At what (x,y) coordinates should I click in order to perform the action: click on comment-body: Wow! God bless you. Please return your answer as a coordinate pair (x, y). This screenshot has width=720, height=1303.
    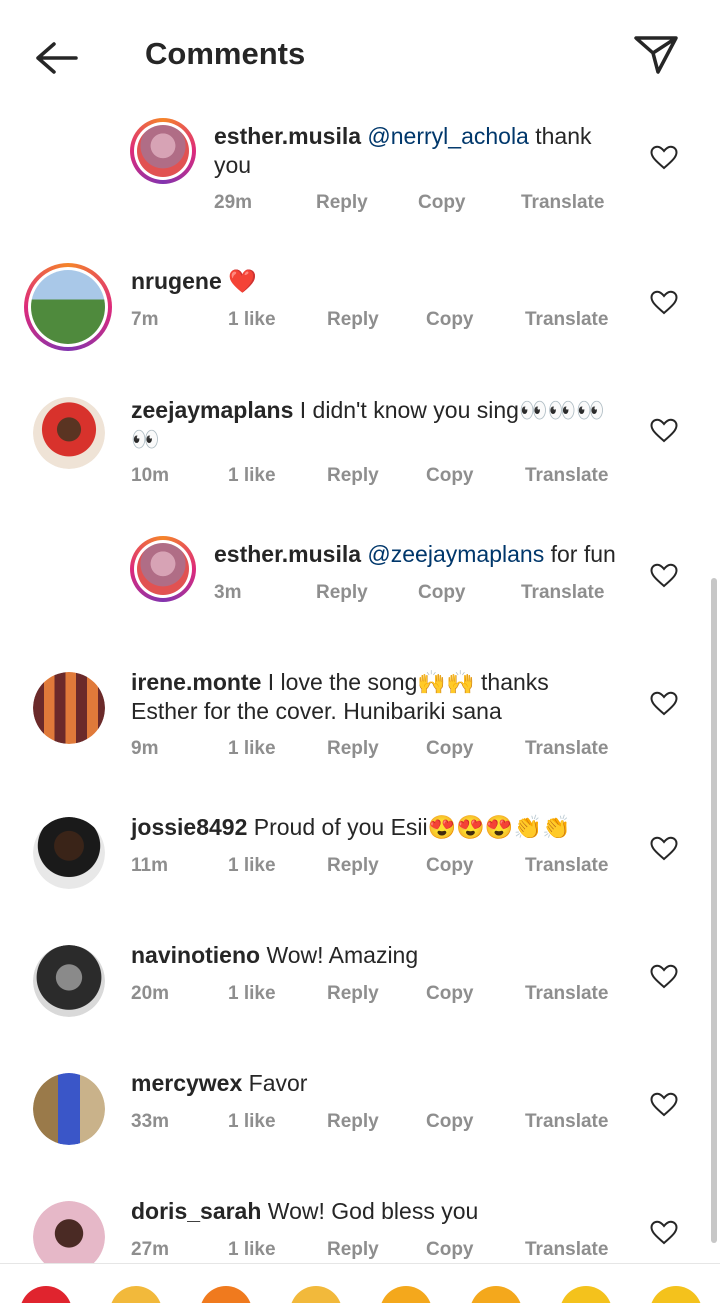
    Looking at the image, I should click on (373, 1211).